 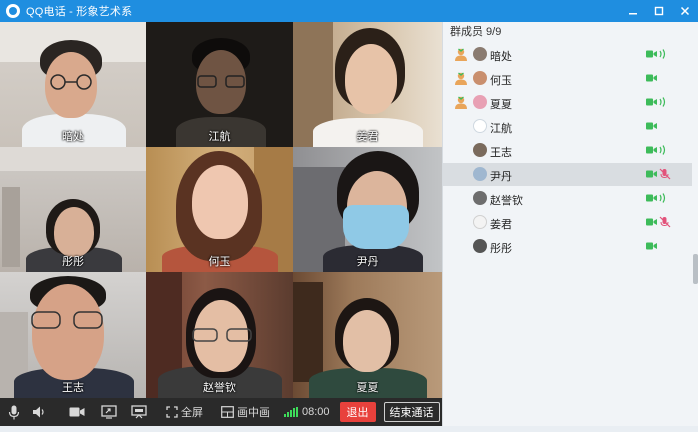 I want to click on member-row: 暗处, so click(x=568, y=54).